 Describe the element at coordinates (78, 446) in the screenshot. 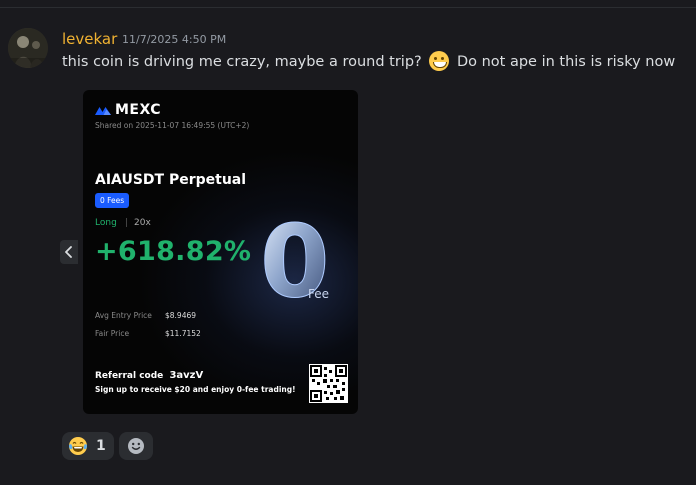

I see `laughing-tears-emoji-icon` at that location.